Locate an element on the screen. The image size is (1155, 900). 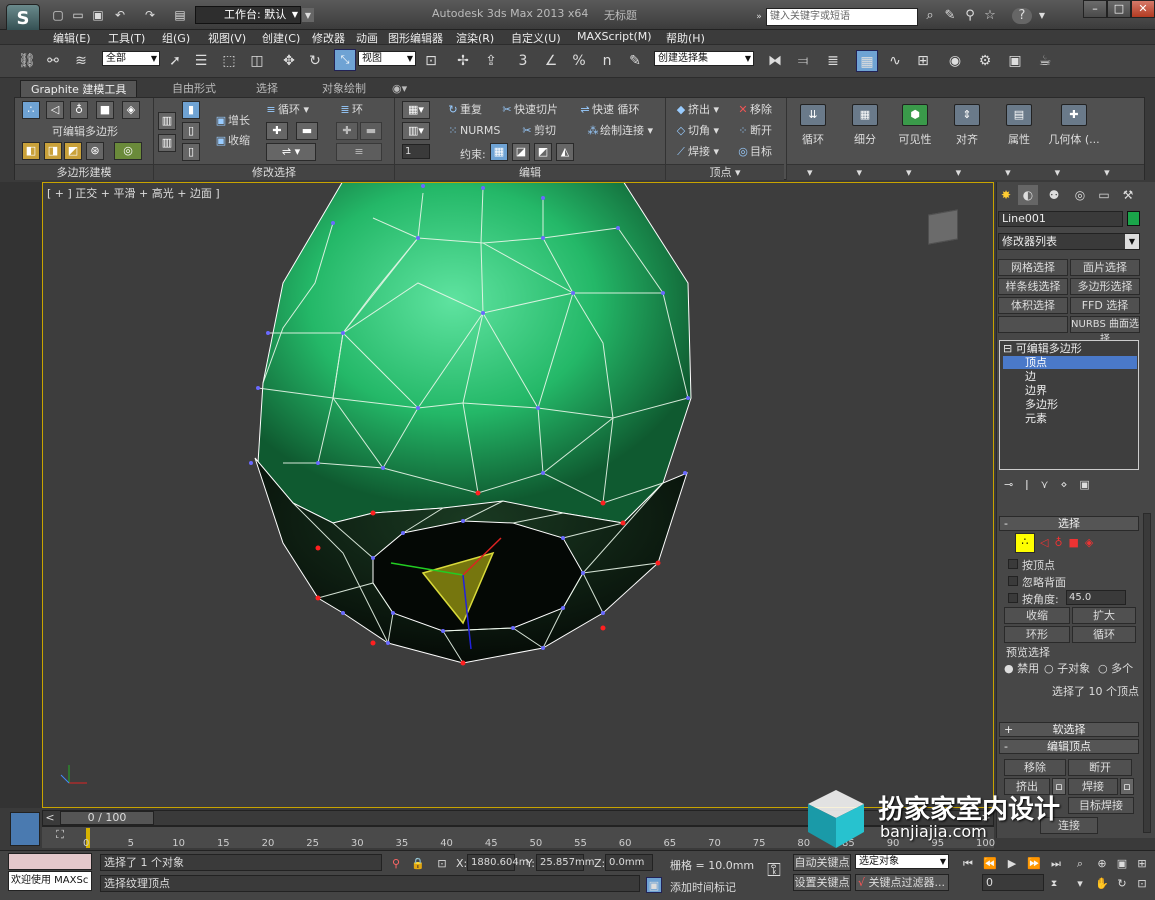
constraint-none-icon: ▦ is located at coordinates (499, 152).